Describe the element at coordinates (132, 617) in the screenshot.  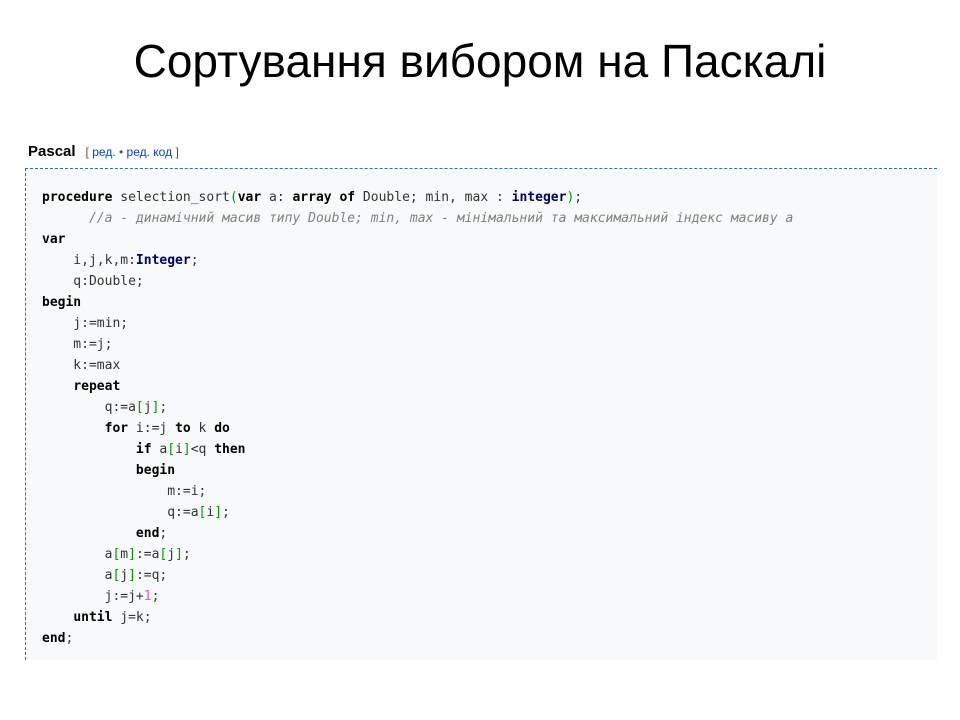
I see `code-token: j=k;` at that location.